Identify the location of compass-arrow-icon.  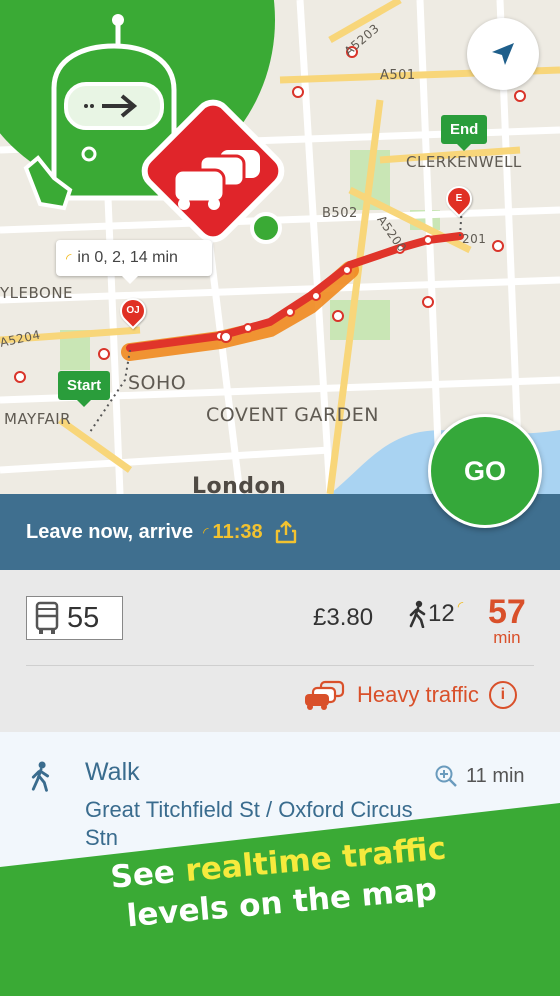
(503, 54).